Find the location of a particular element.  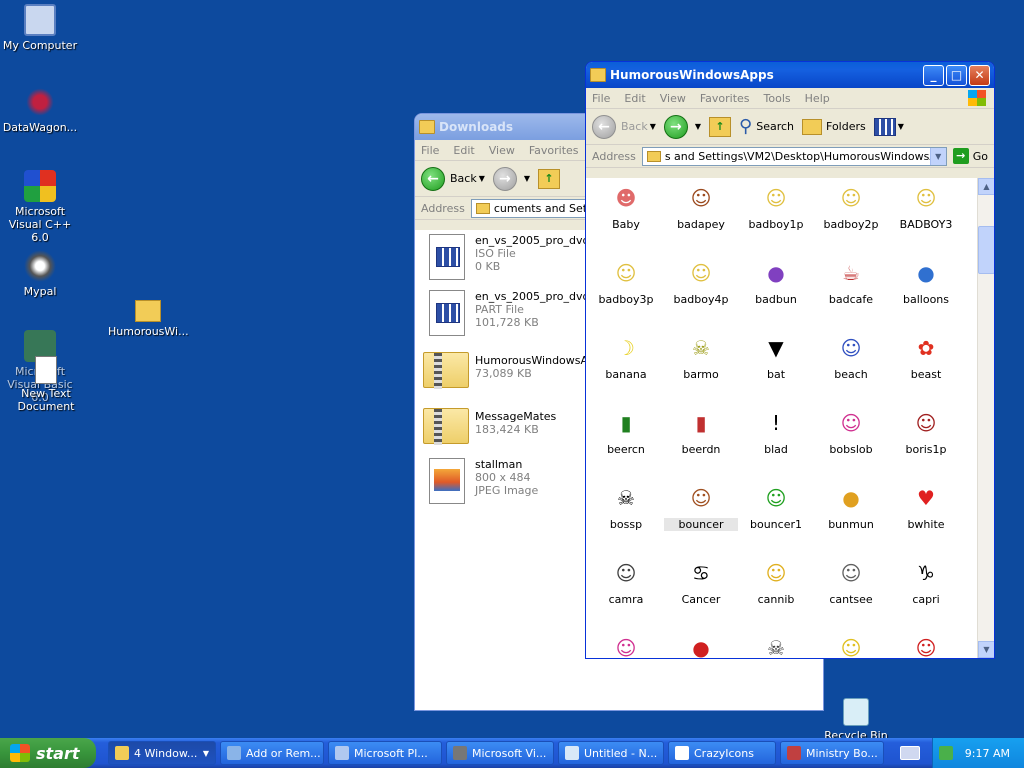

app-icon-item: ▼ bat is located at coordinates (776, 356).